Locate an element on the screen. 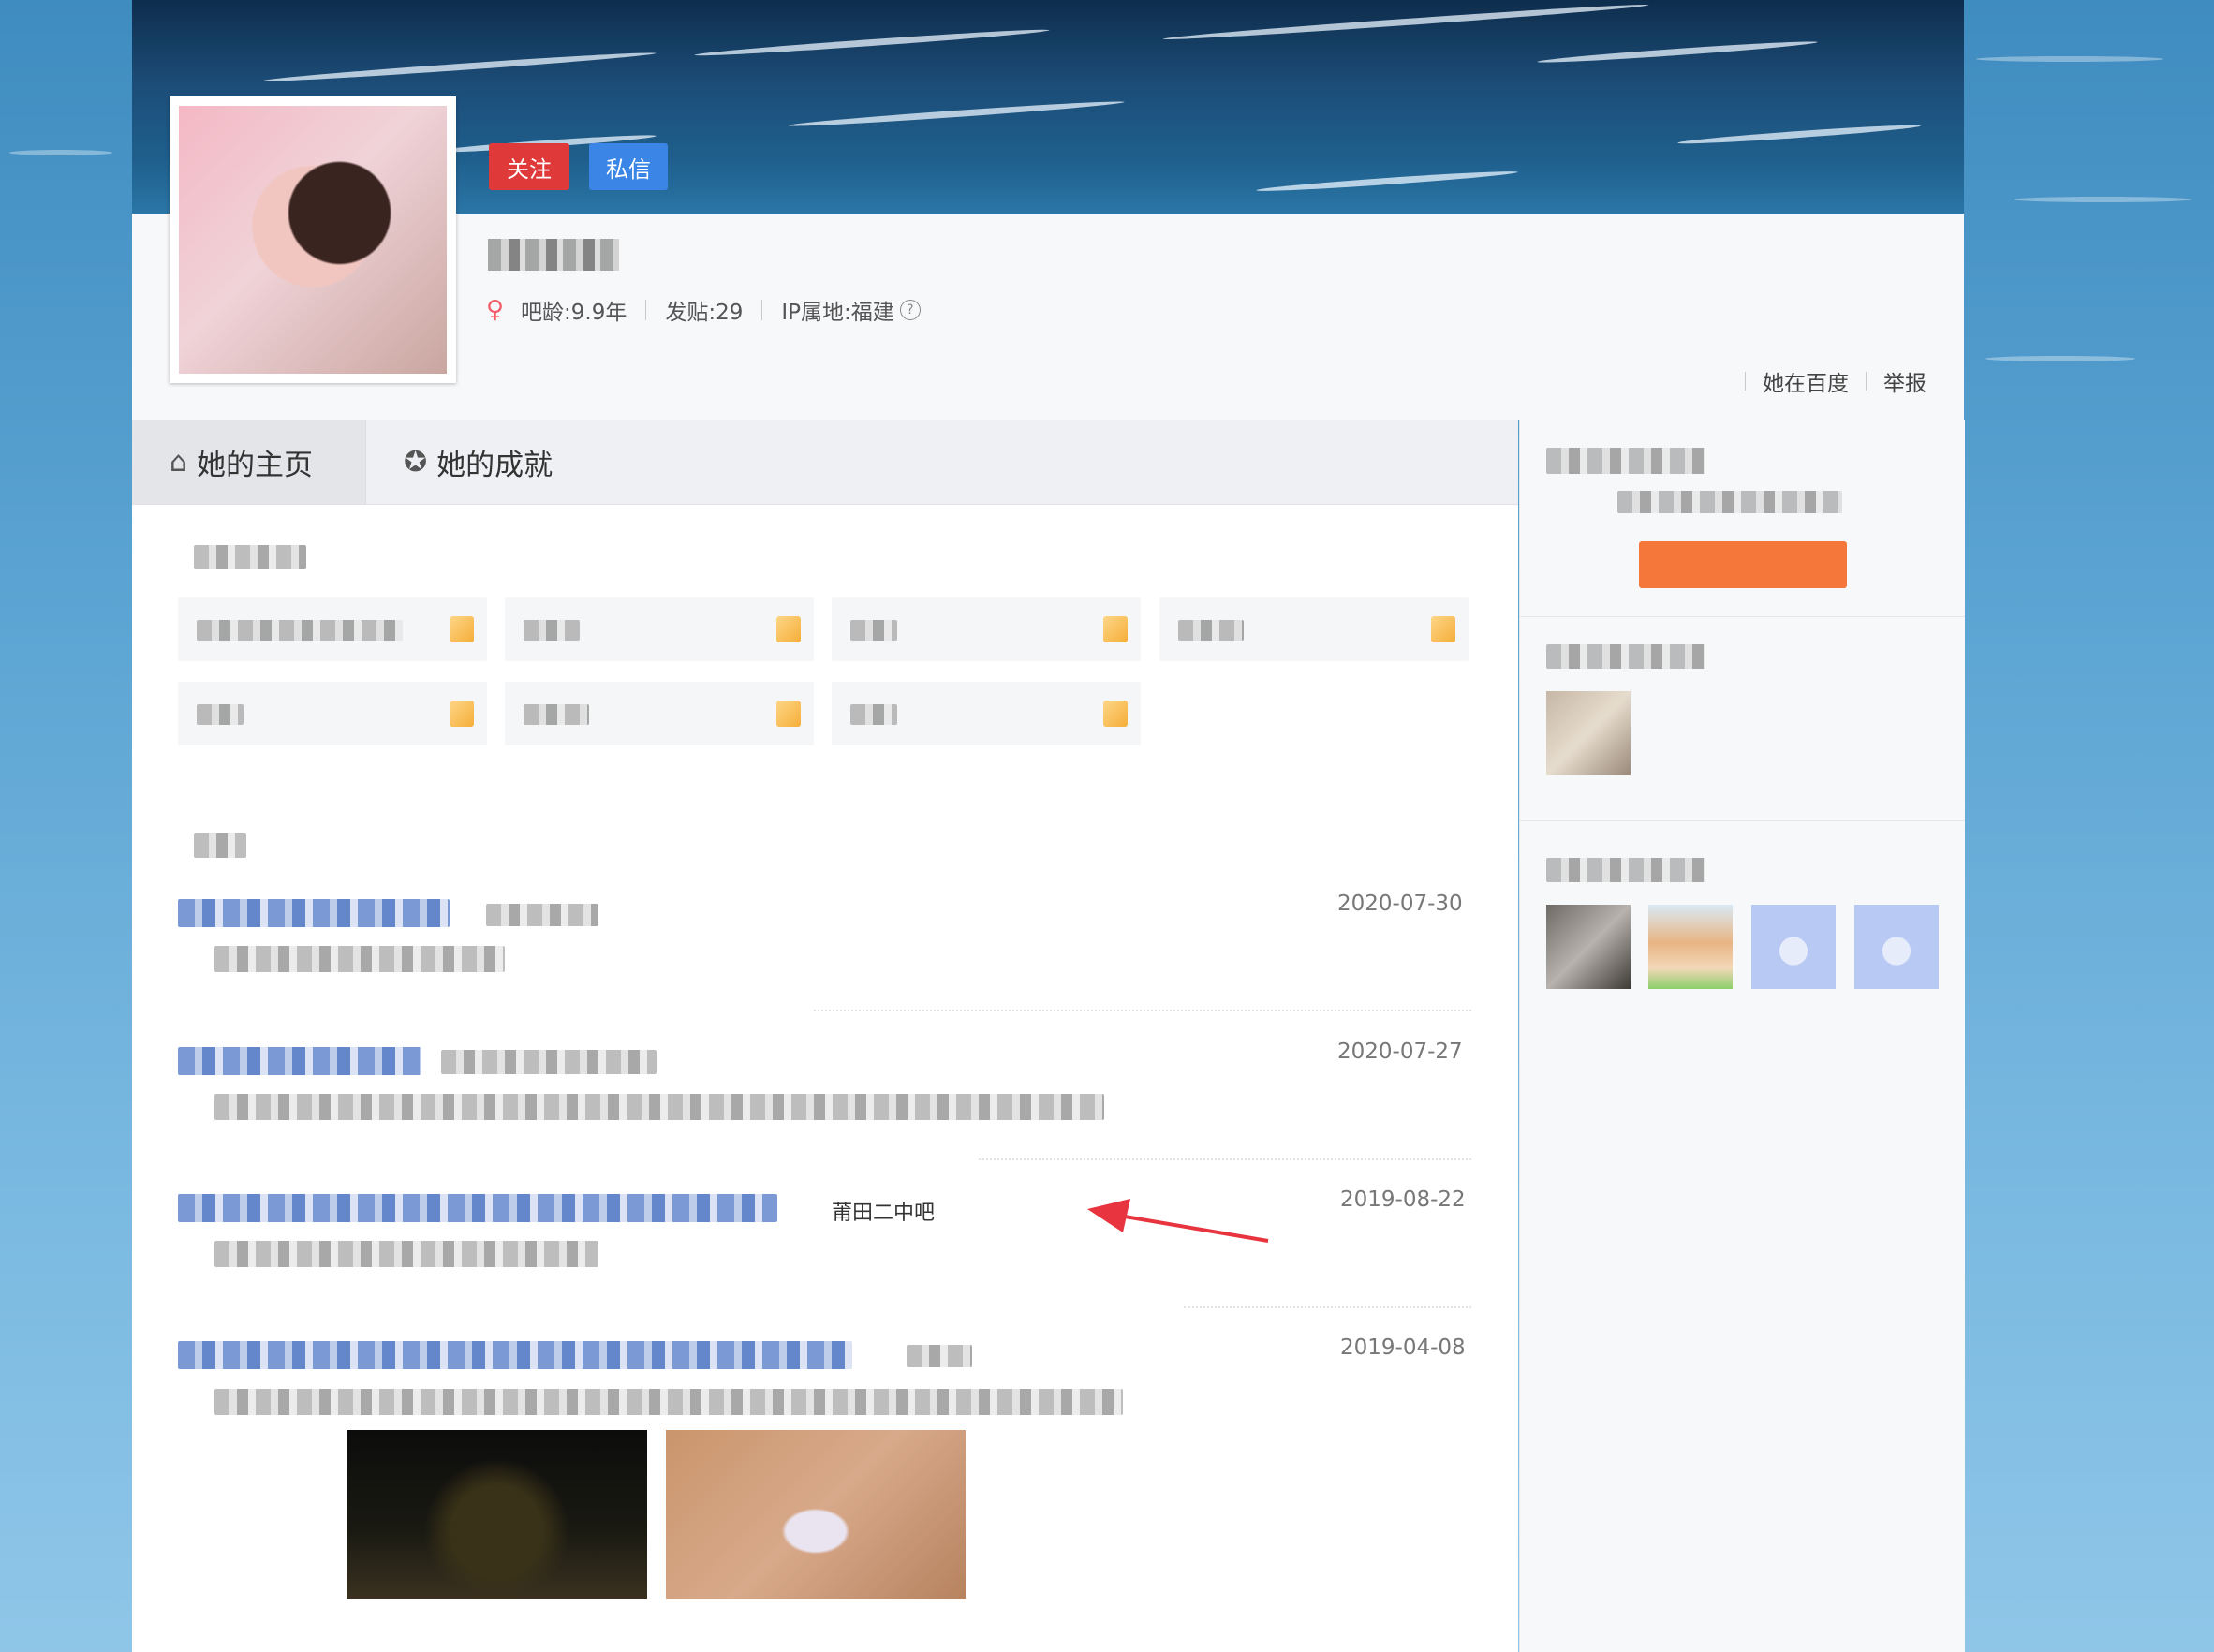 The image size is (2214, 1652). sidebar-block-fans is located at coordinates (1742, 932).